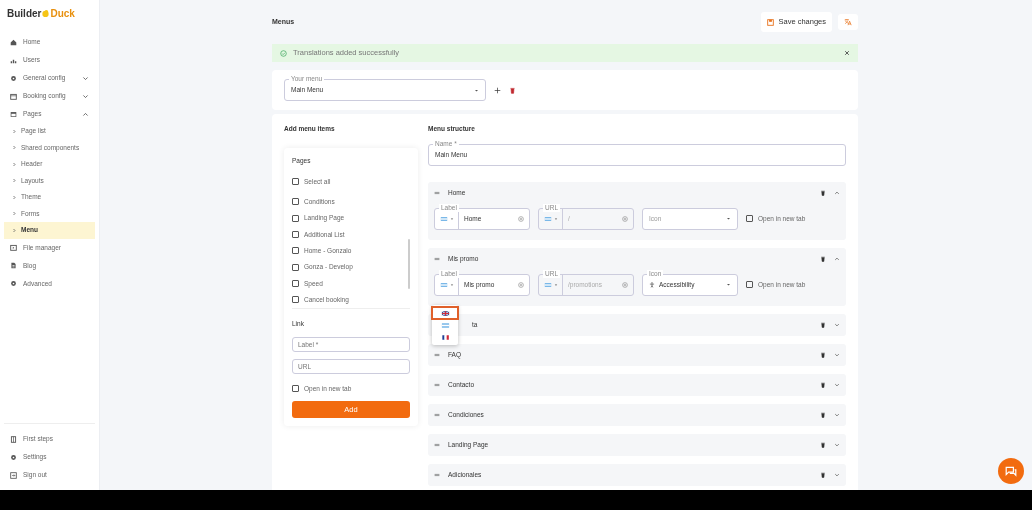  What do you see at coordinates (445, 337) in the screenshot?
I see `france-flag-icon` at bounding box center [445, 337].